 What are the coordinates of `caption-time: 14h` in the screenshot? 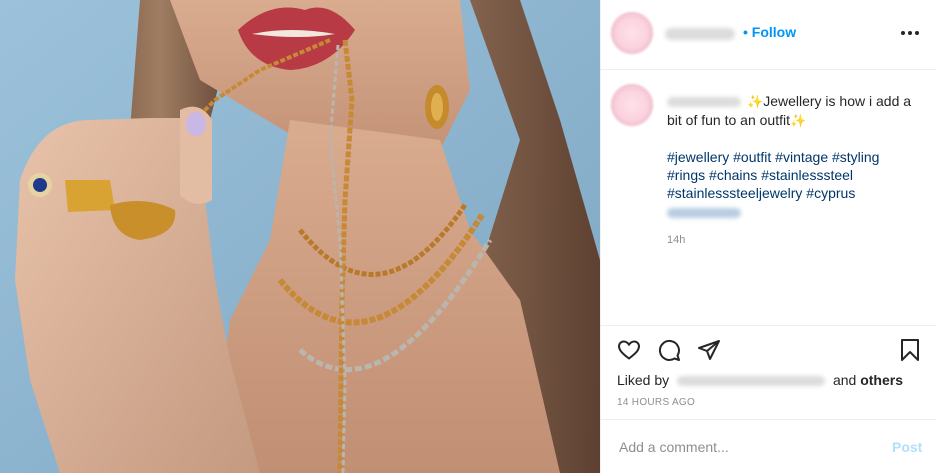 It's located at (676, 240).